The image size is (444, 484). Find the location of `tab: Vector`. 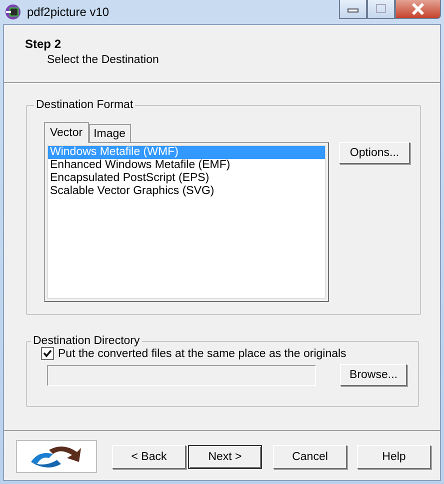

tab: Vector is located at coordinates (66, 132).